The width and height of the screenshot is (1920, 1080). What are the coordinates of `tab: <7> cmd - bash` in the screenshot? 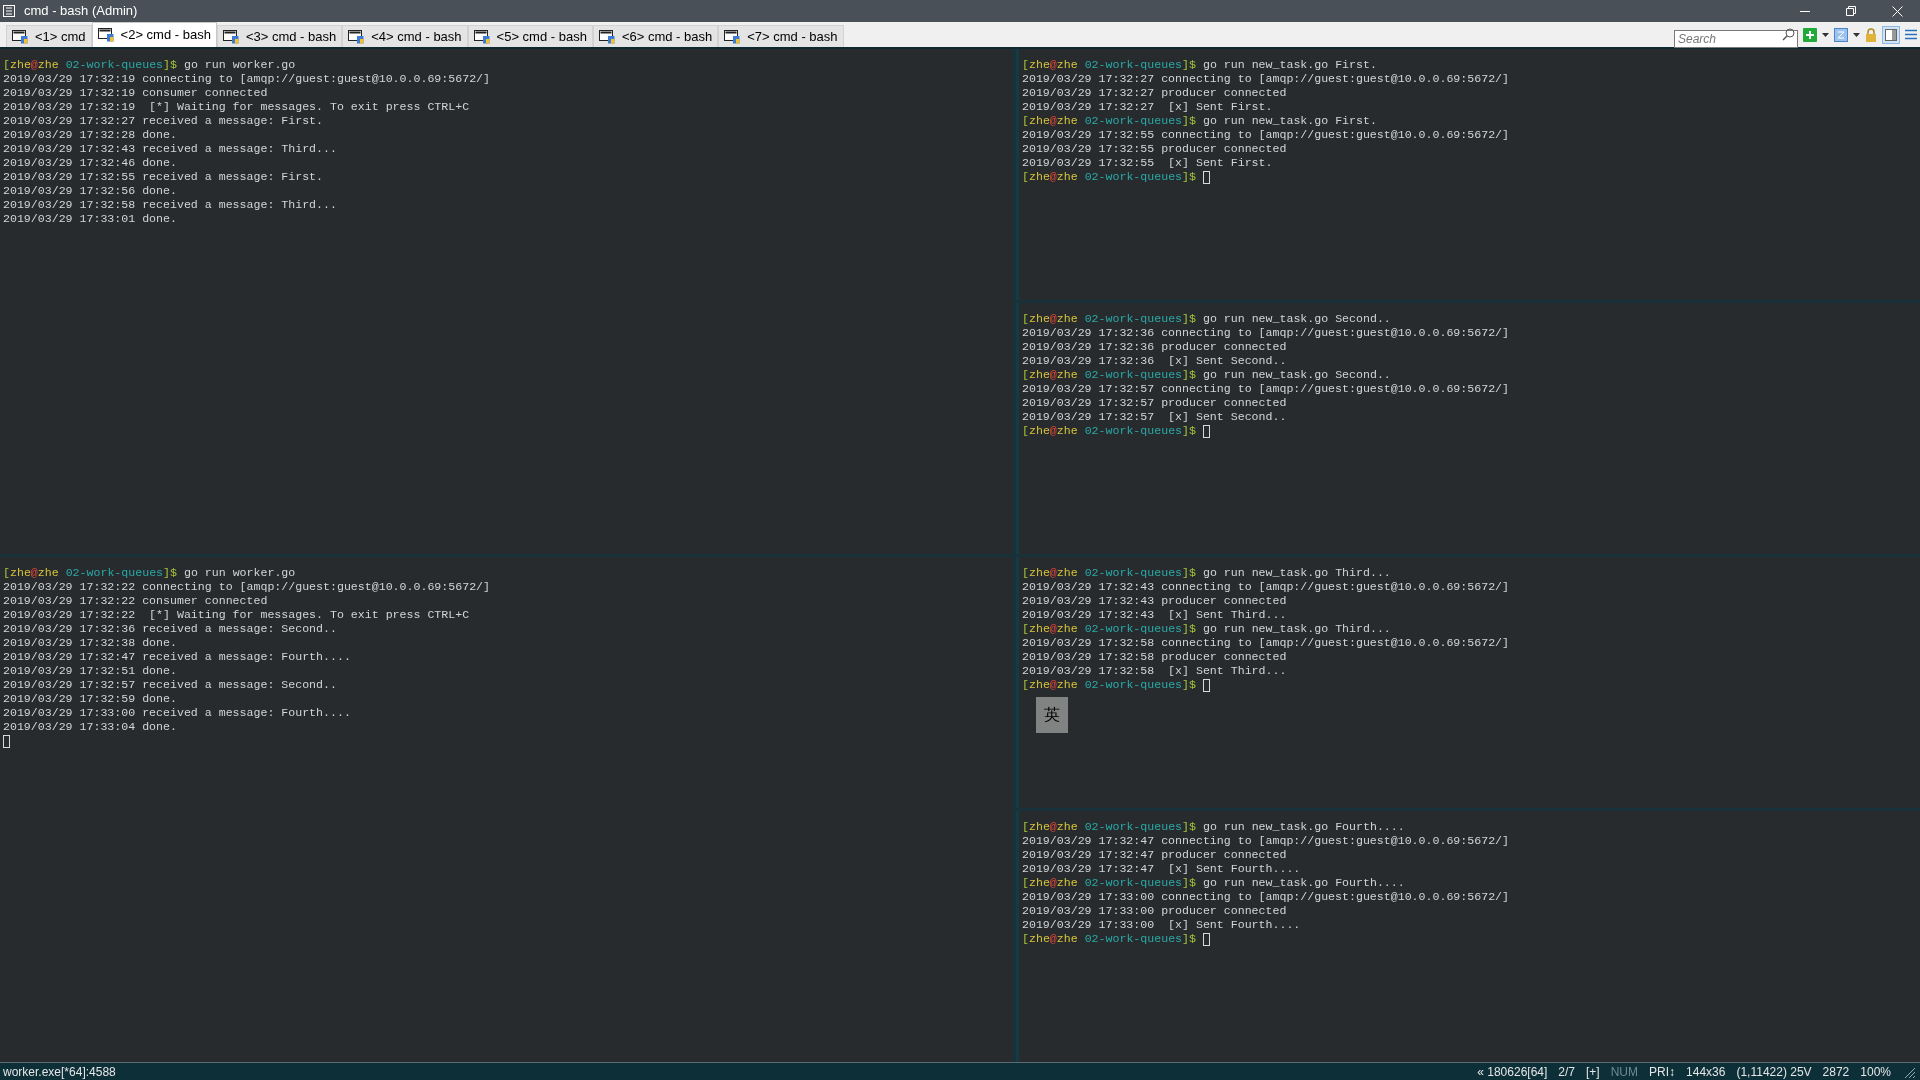 It's located at (781, 36).